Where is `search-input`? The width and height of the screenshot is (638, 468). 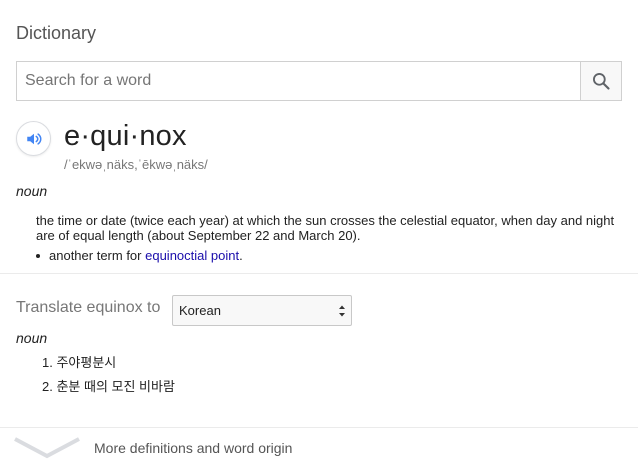 search-input is located at coordinates (298, 81).